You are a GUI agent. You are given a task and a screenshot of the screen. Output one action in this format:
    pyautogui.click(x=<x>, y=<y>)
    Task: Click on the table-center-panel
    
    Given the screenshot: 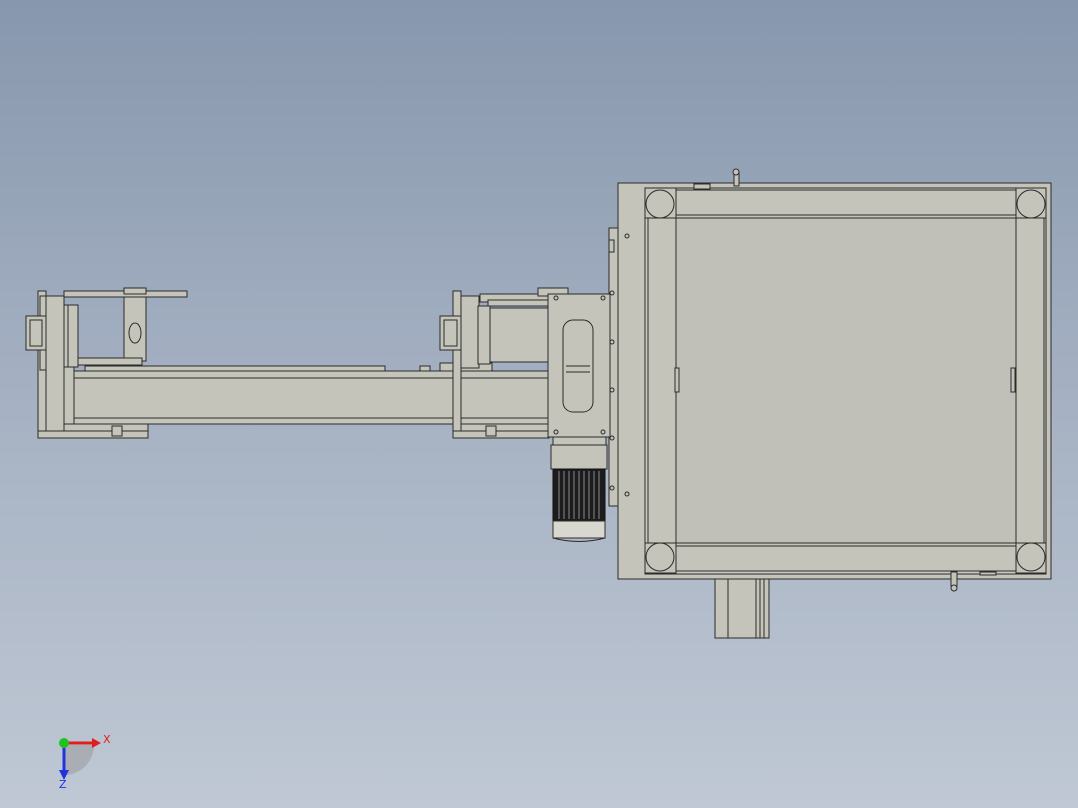 What is the action you would take?
    pyautogui.click(x=846, y=380)
    